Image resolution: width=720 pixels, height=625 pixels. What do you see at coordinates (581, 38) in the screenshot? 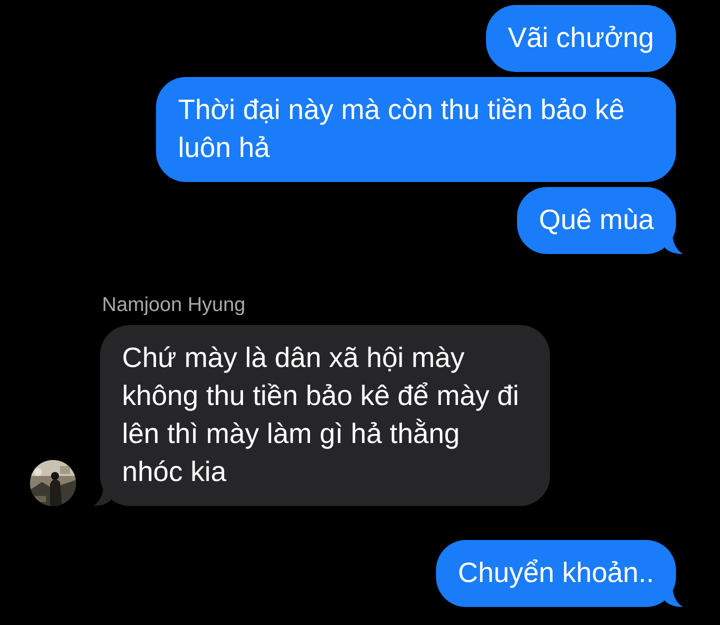
I see `message-bubble: Vãi chưởng` at bounding box center [581, 38].